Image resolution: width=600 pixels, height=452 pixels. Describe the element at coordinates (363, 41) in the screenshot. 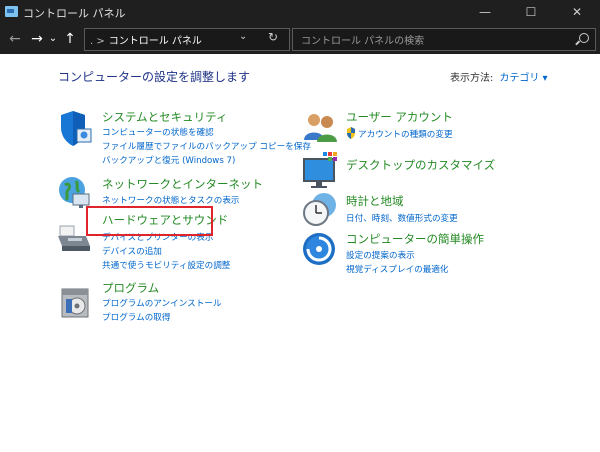

I see `search-placeholder: コントロール パネルの検索` at that location.